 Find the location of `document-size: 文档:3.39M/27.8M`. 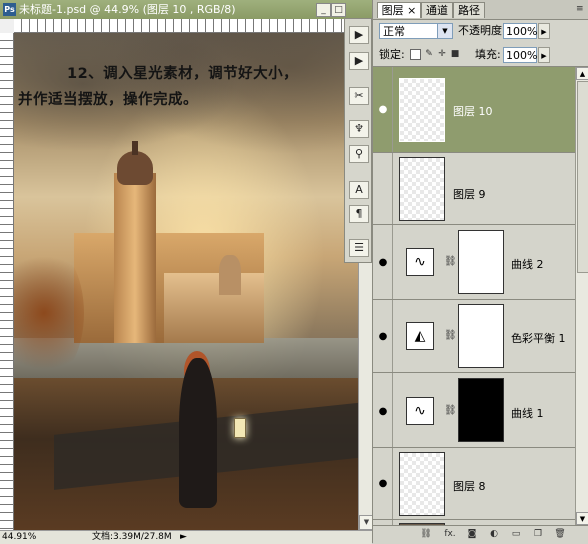

document-size: 文档:3.39M/27.8M is located at coordinates (132, 537).